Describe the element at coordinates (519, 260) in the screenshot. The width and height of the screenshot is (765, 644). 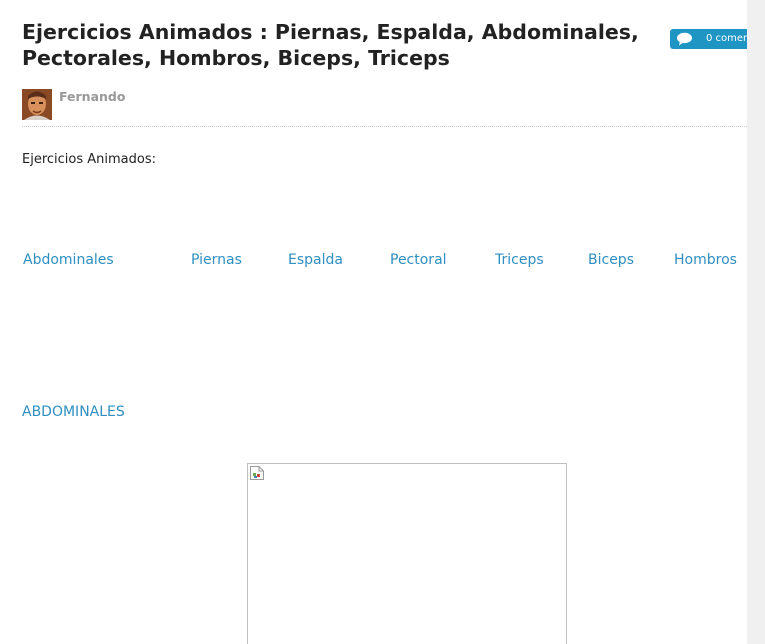
I see `link-triceps: Triceps` at that location.